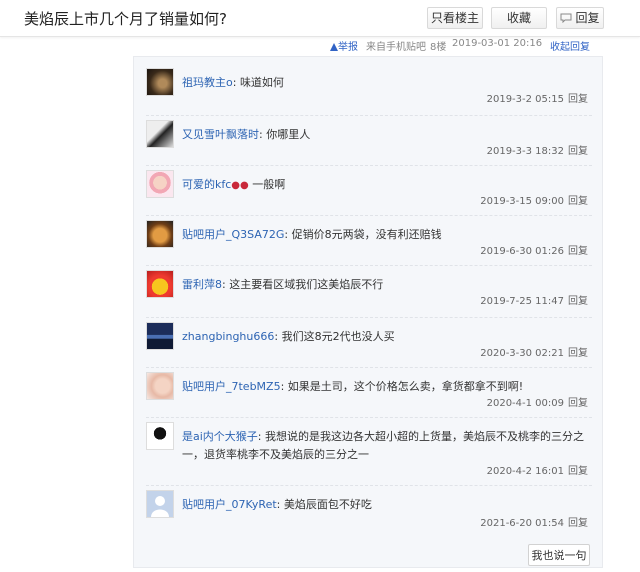  Describe the element at coordinates (559, 555) in the screenshot. I see `say-something-button: 我也说一句` at that location.